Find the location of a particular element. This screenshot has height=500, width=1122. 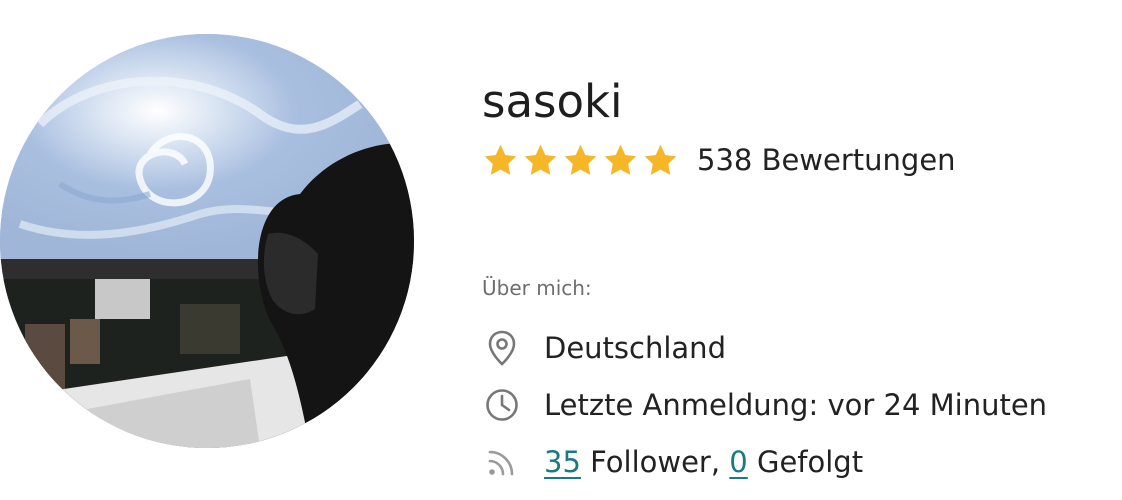

about-label: Über mich: is located at coordinates (537, 288).